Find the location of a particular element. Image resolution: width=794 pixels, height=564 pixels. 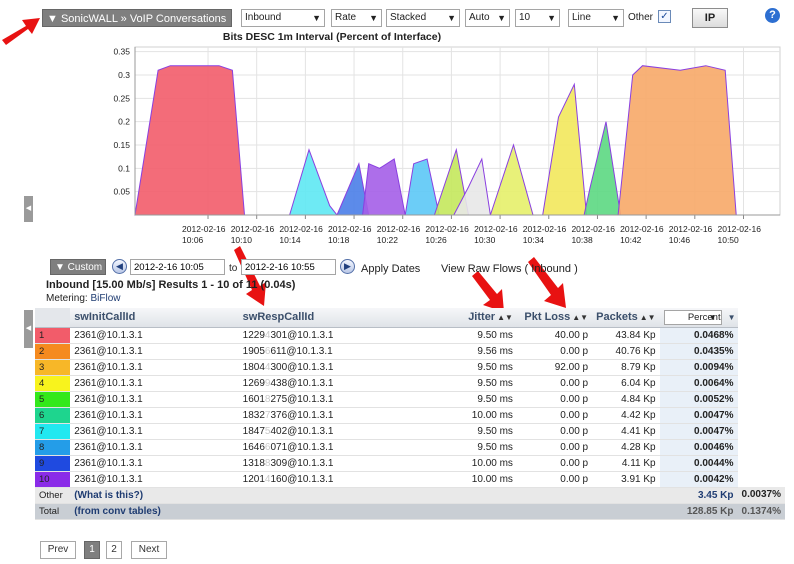

resp-call-id-cell: 19056611@10.1.3.1 is located at coordinates (342, 351).